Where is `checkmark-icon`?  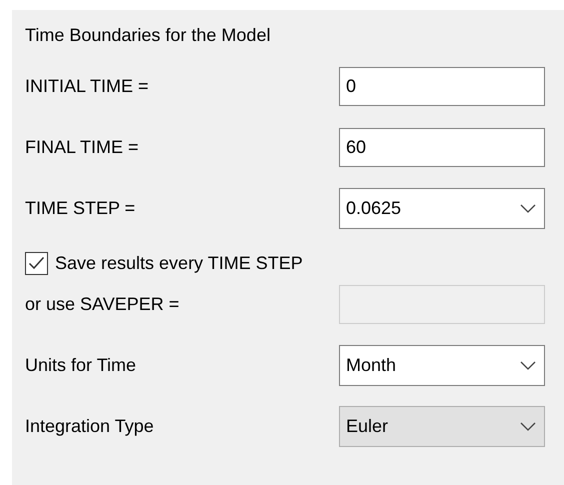
checkmark-icon is located at coordinates (36, 263).